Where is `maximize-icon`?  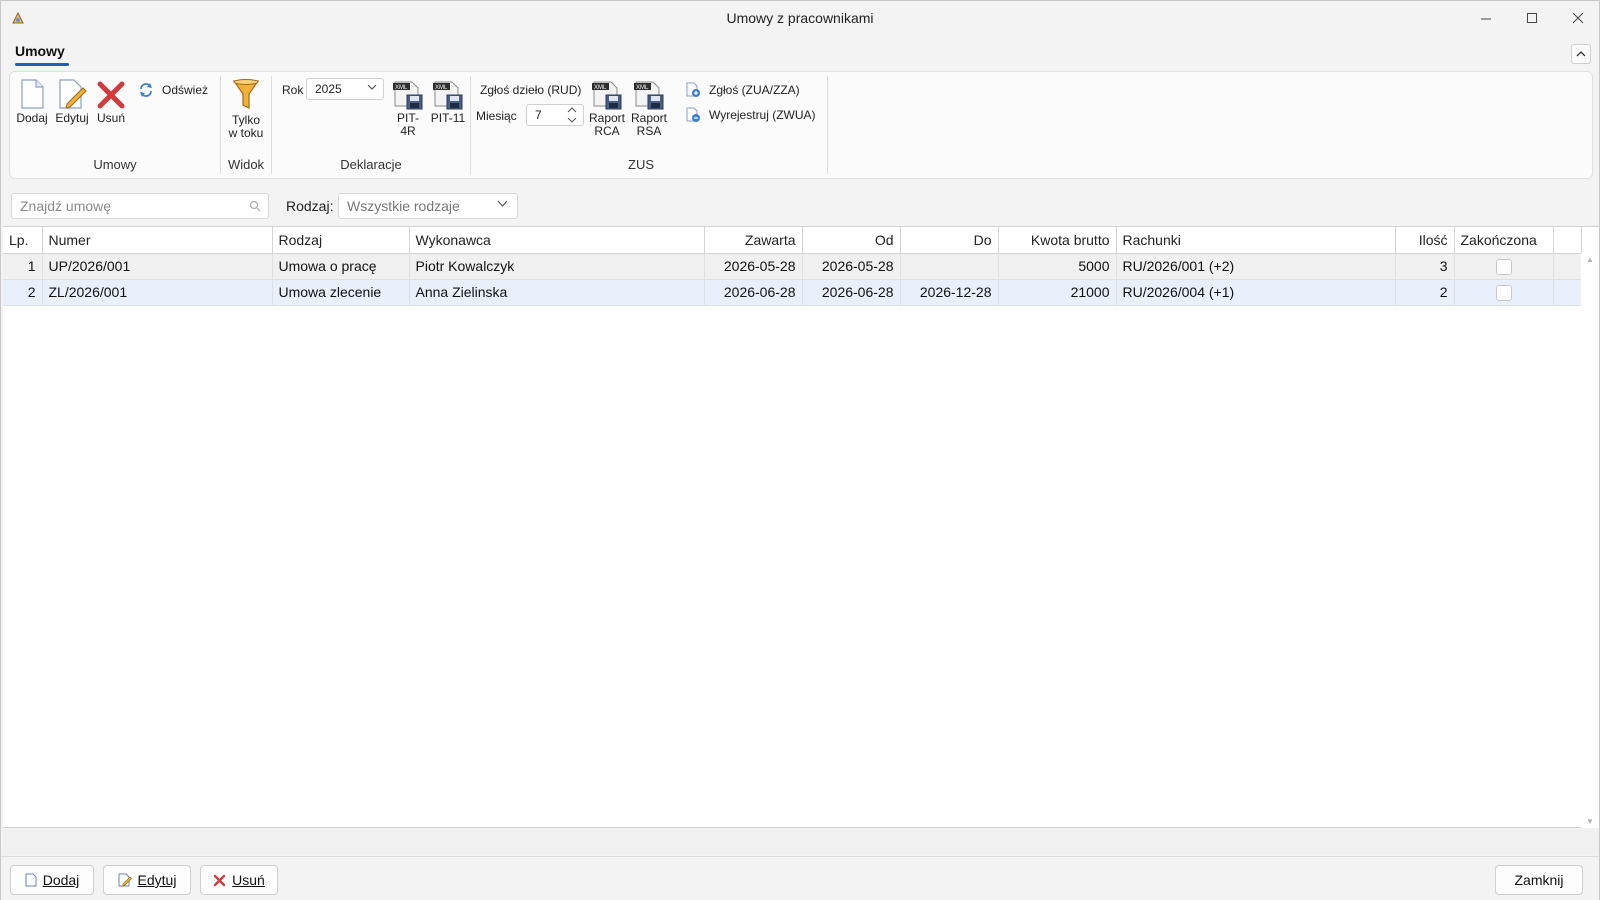
maximize-icon is located at coordinates (1531, 17).